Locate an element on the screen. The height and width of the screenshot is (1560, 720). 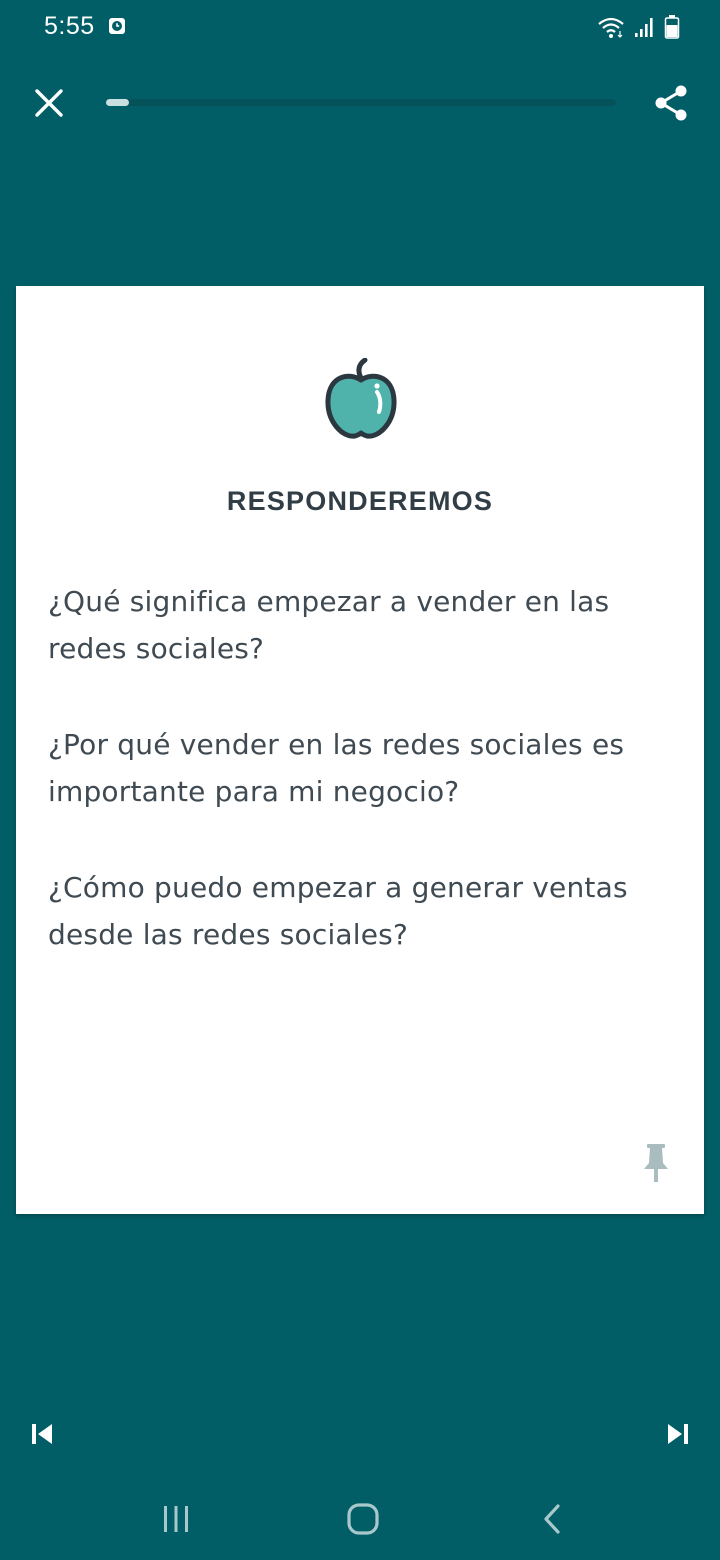
close-icon is located at coordinates (49, 103).